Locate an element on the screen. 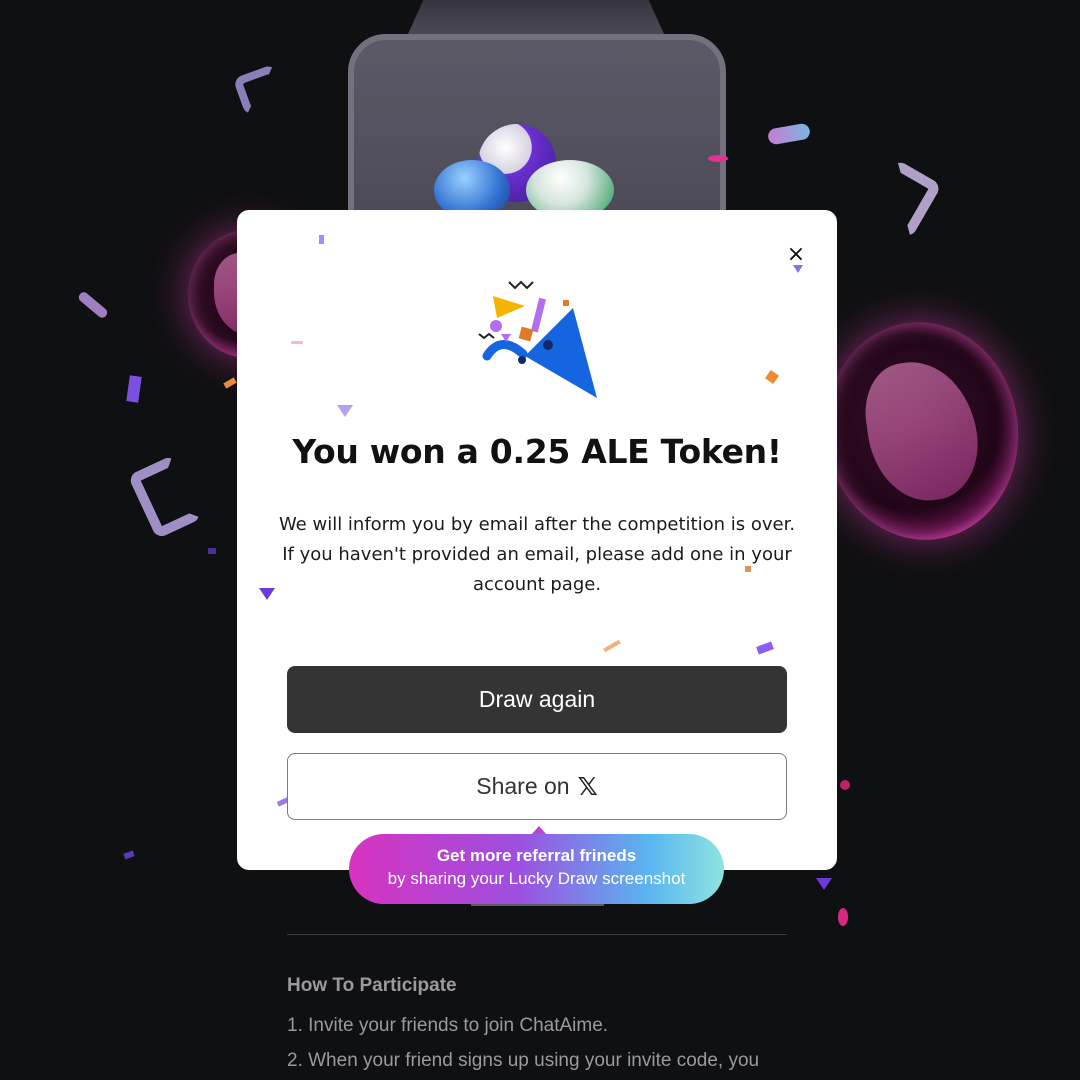 The height and width of the screenshot is (1080, 1080). participation-step: 1. Invite your friends to join ChatAime. is located at coordinates (448, 1025).